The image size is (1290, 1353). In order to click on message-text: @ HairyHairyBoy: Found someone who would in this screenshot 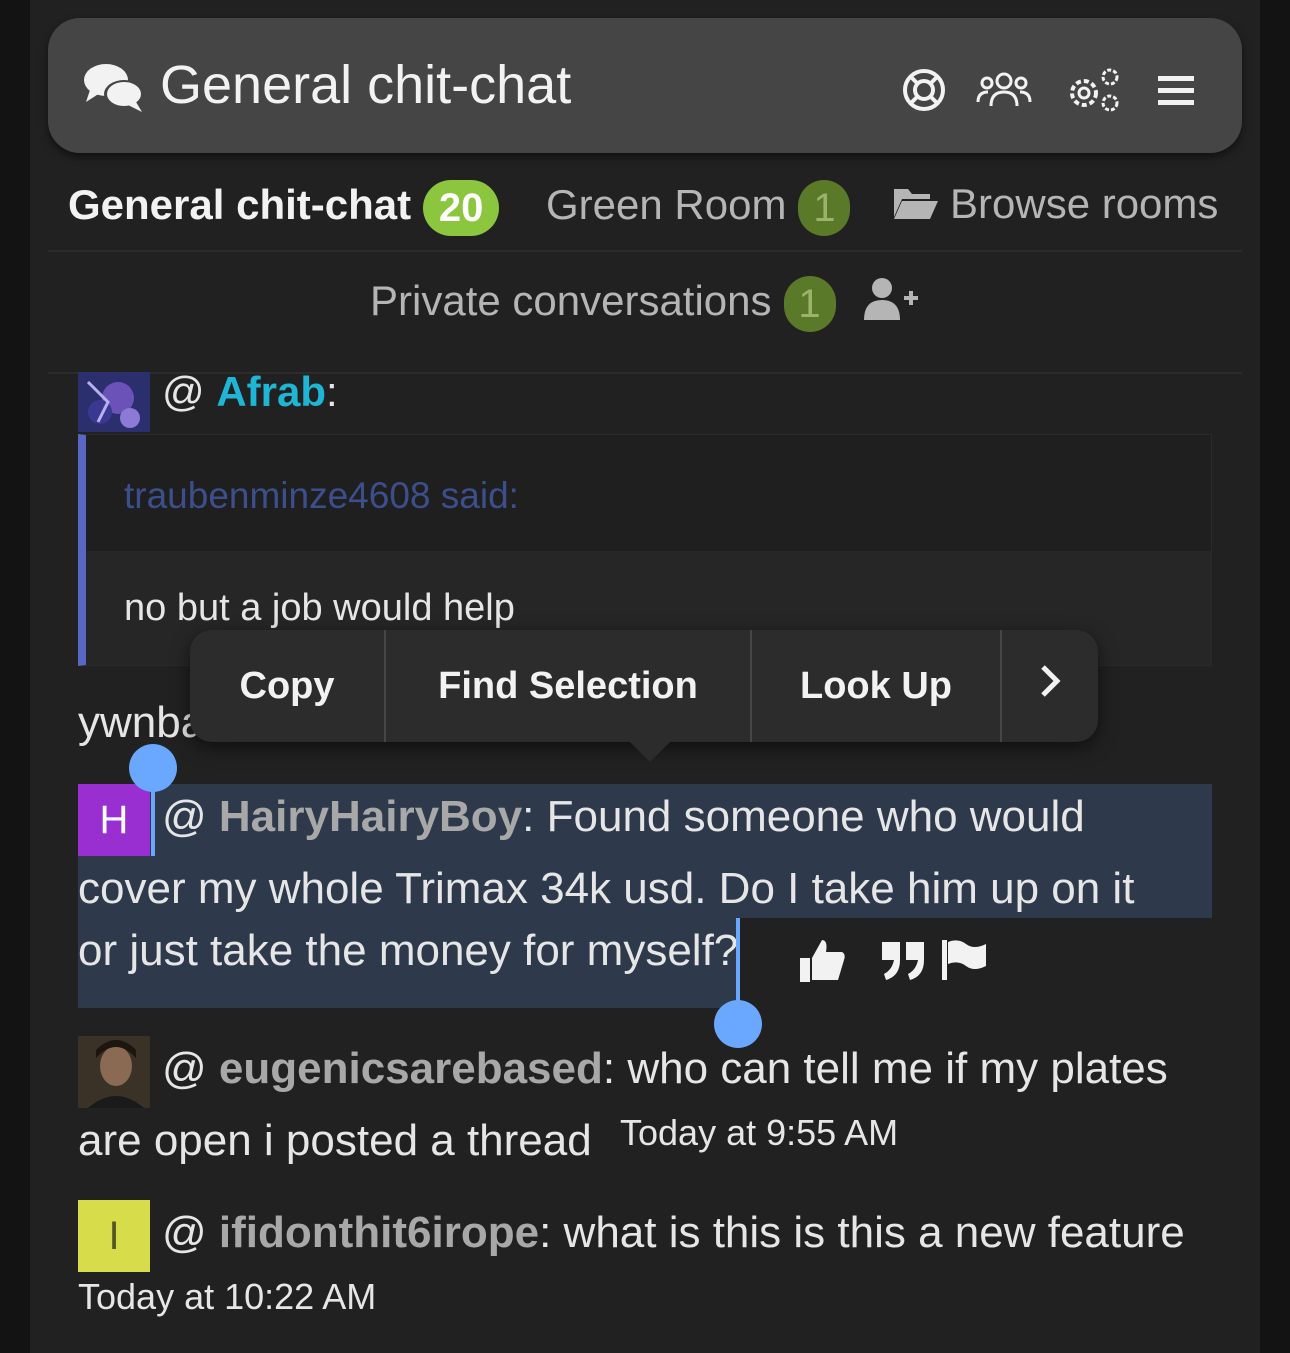, I will do `click(623, 817)`.